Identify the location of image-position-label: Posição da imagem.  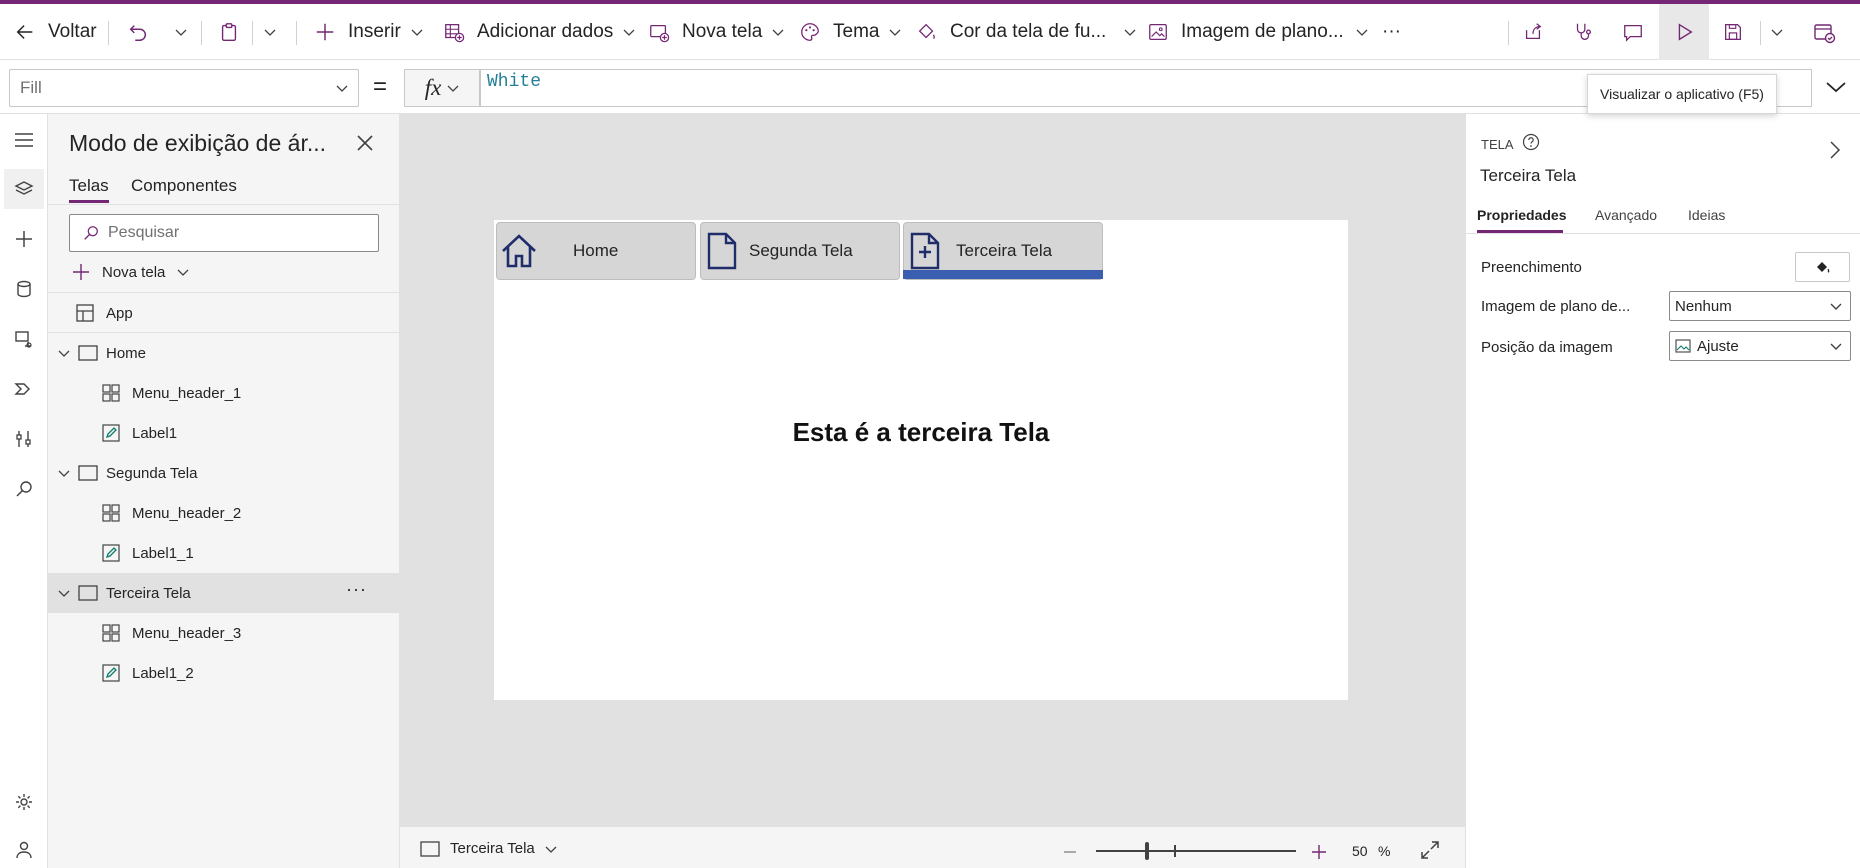
(1547, 347).